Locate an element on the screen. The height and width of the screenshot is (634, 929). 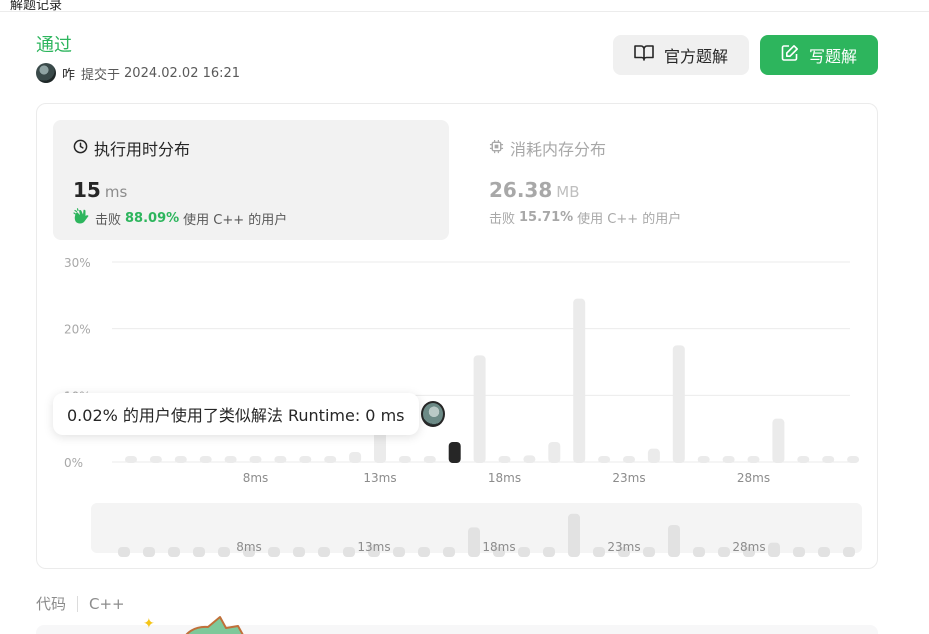
sparkle-icon: ✦ is located at coordinates (149, 624).